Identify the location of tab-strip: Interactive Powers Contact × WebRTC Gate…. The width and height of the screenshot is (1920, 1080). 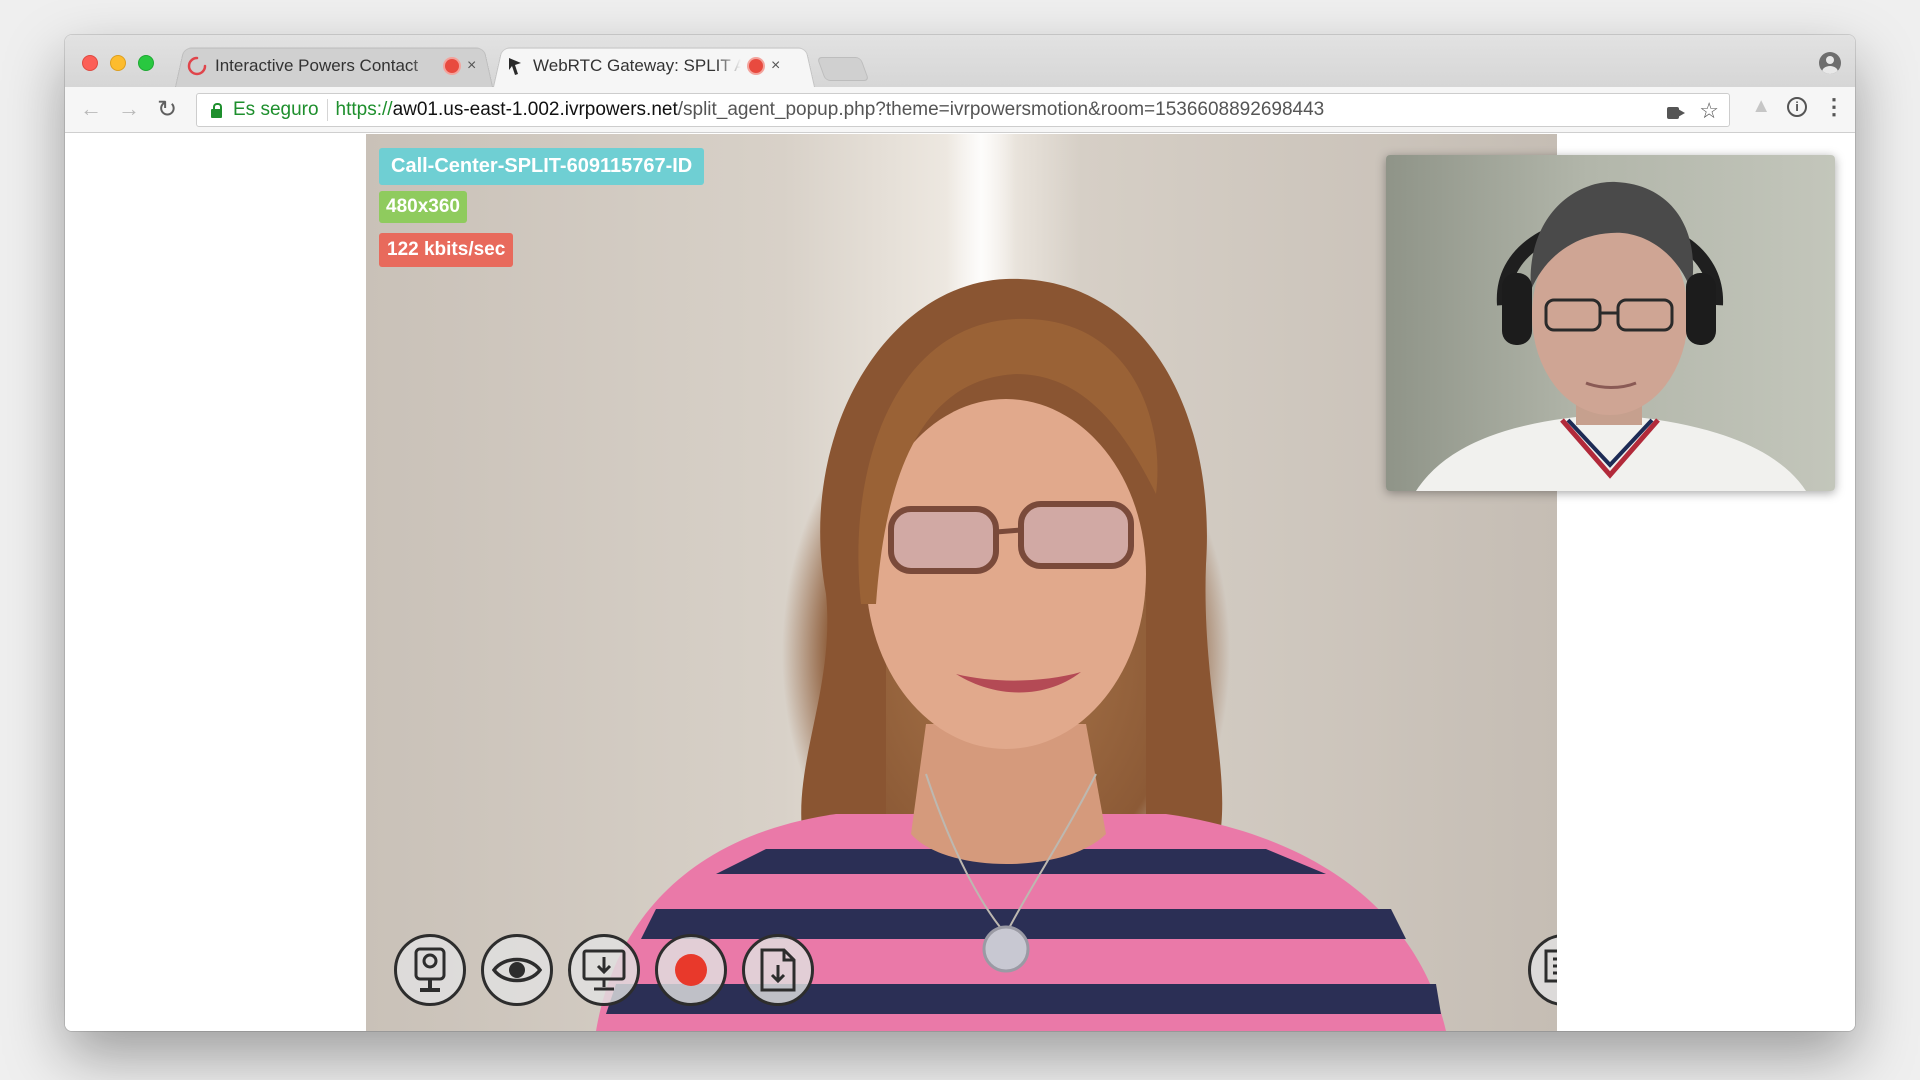
(960, 61).